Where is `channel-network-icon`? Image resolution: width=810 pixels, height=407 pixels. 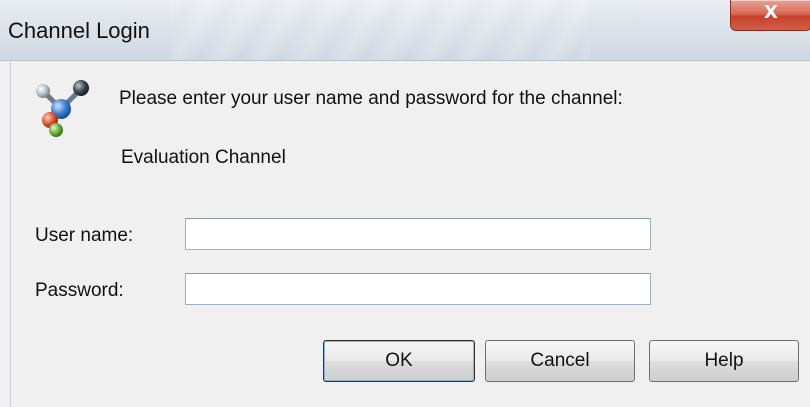 channel-network-icon is located at coordinates (62, 108).